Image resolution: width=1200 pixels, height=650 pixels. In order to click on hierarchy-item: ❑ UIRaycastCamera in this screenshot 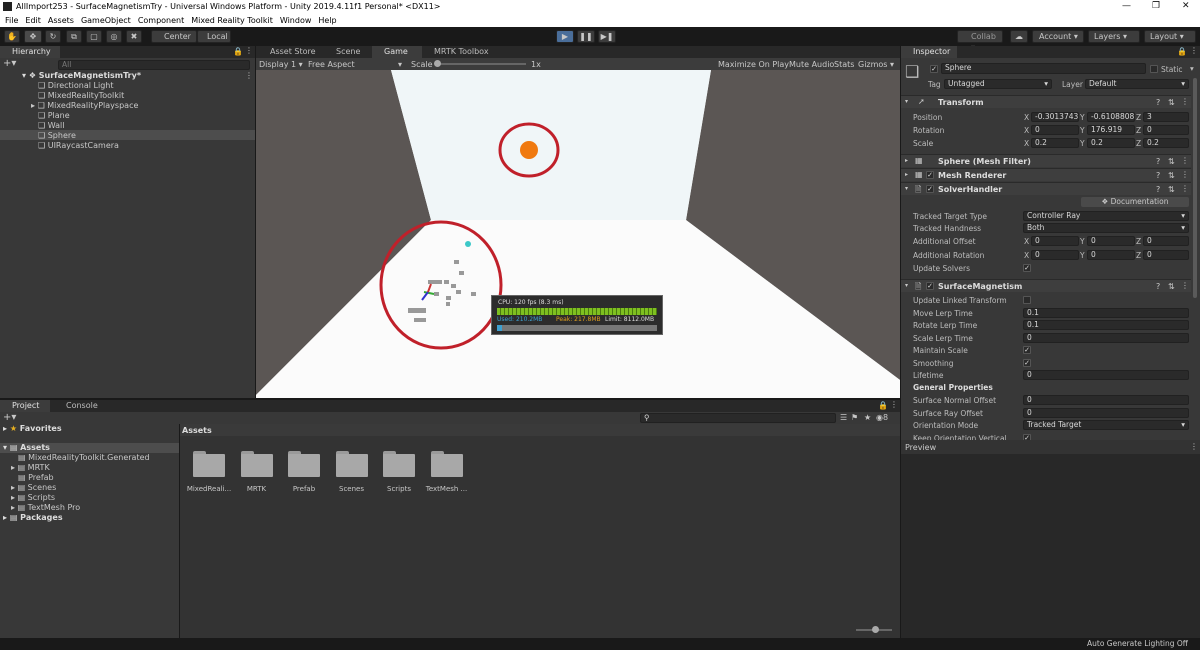, I will do `click(78, 146)`.